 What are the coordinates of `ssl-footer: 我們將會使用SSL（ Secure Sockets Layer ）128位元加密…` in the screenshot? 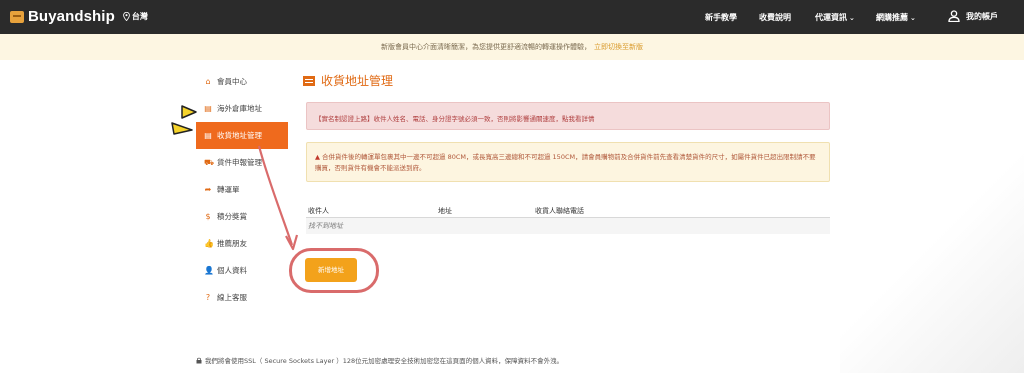 It's located at (379, 360).